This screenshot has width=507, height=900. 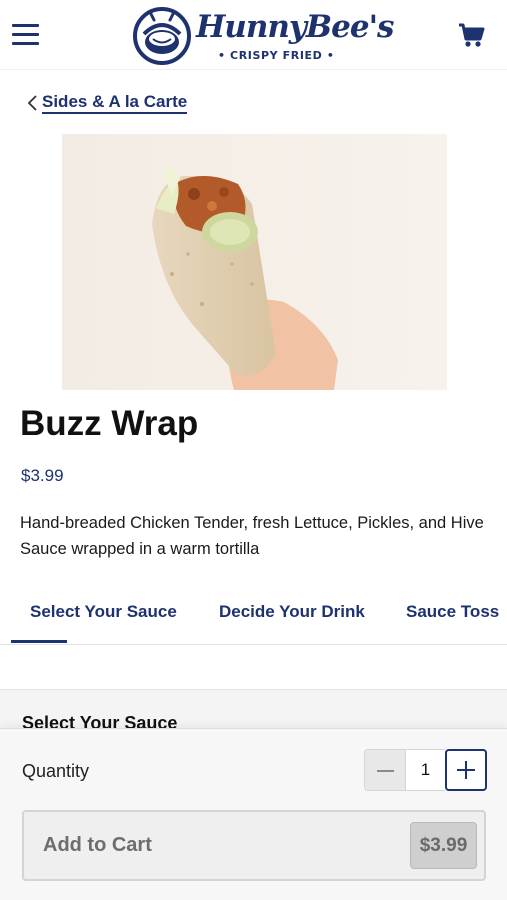 I want to click on logo-wordmark: HunnyBee's, so click(x=295, y=27).